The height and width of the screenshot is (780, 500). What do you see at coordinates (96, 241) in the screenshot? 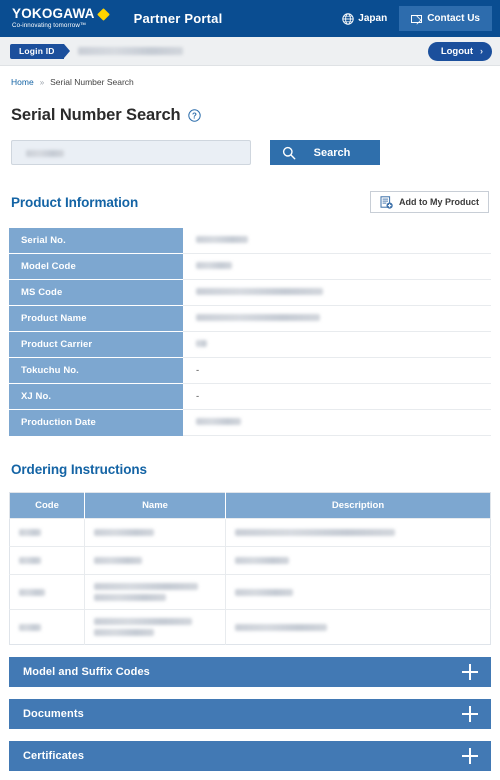
I see `row-label: Serial No.` at bounding box center [96, 241].